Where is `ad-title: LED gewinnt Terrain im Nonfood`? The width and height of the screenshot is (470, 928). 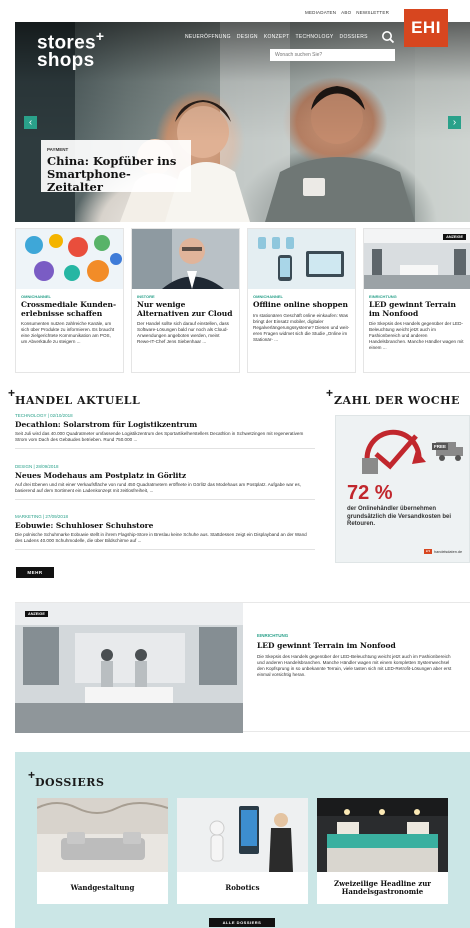 ad-title: LED gewinnt Terrain im Nonfood is located at coordinates (326, 645).